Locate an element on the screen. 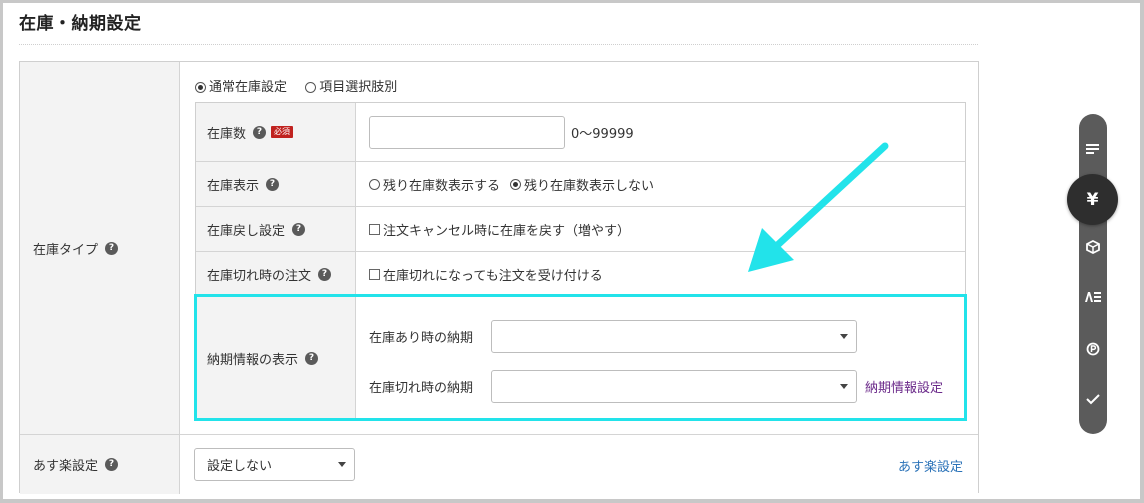  radio-hide-remaining is located at coordinates (516, 184).